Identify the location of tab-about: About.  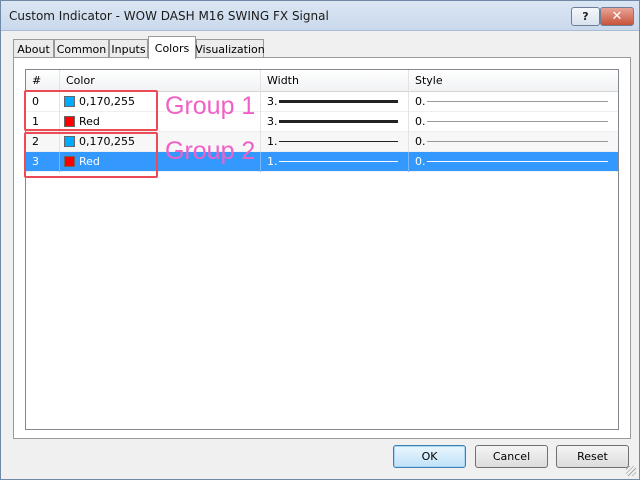
(33, 48).